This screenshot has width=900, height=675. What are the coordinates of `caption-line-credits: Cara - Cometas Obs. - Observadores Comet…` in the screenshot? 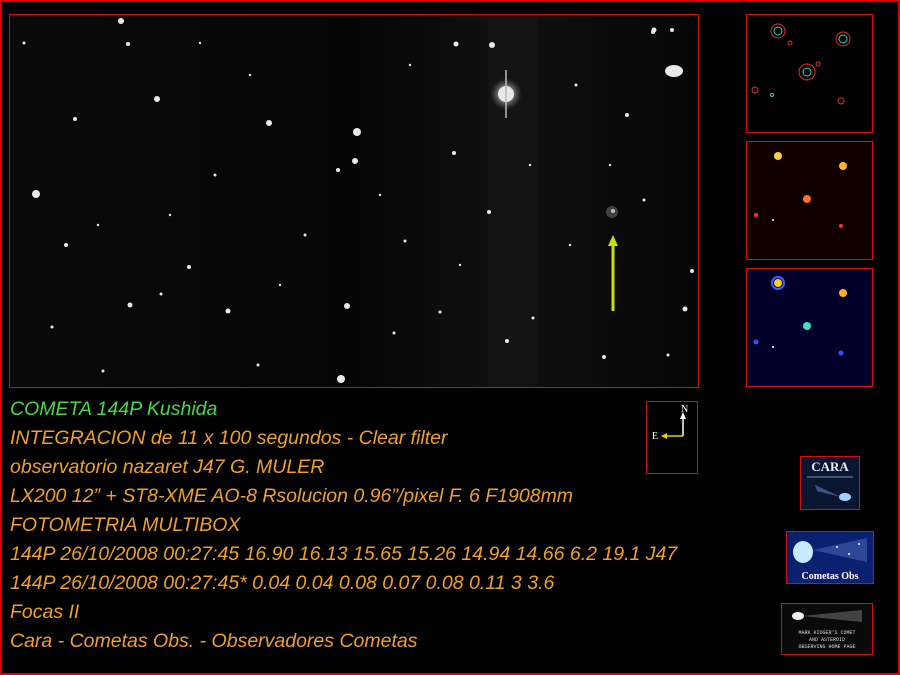 It's located at (214, 641).